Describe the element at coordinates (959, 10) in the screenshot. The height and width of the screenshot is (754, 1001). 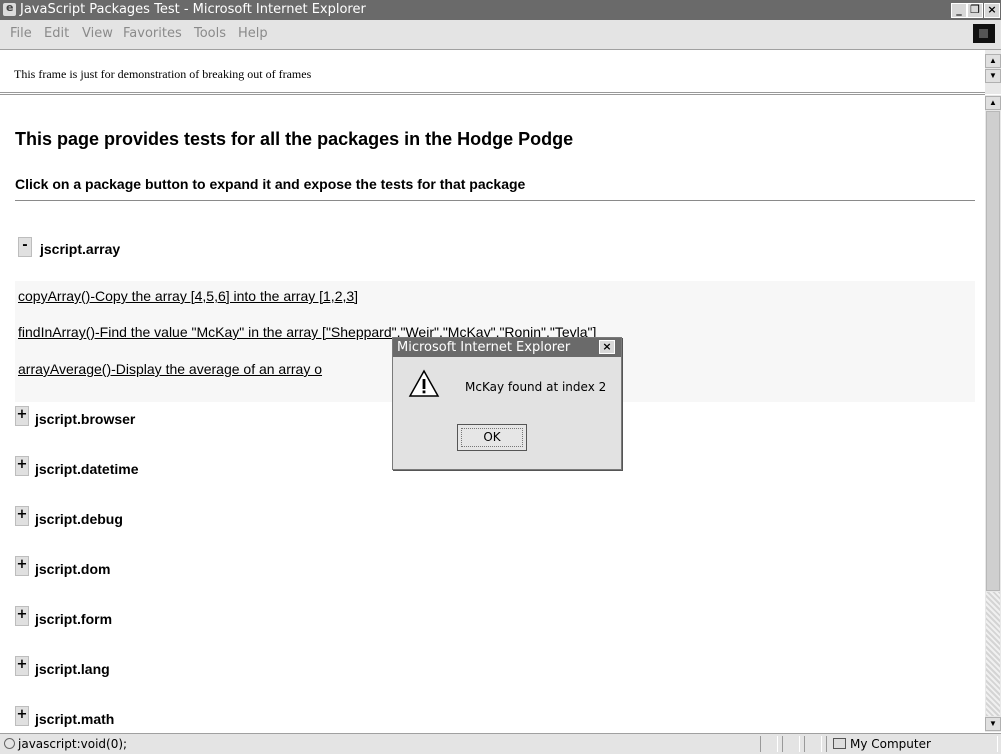
I see `minimize-button: _` at that location.